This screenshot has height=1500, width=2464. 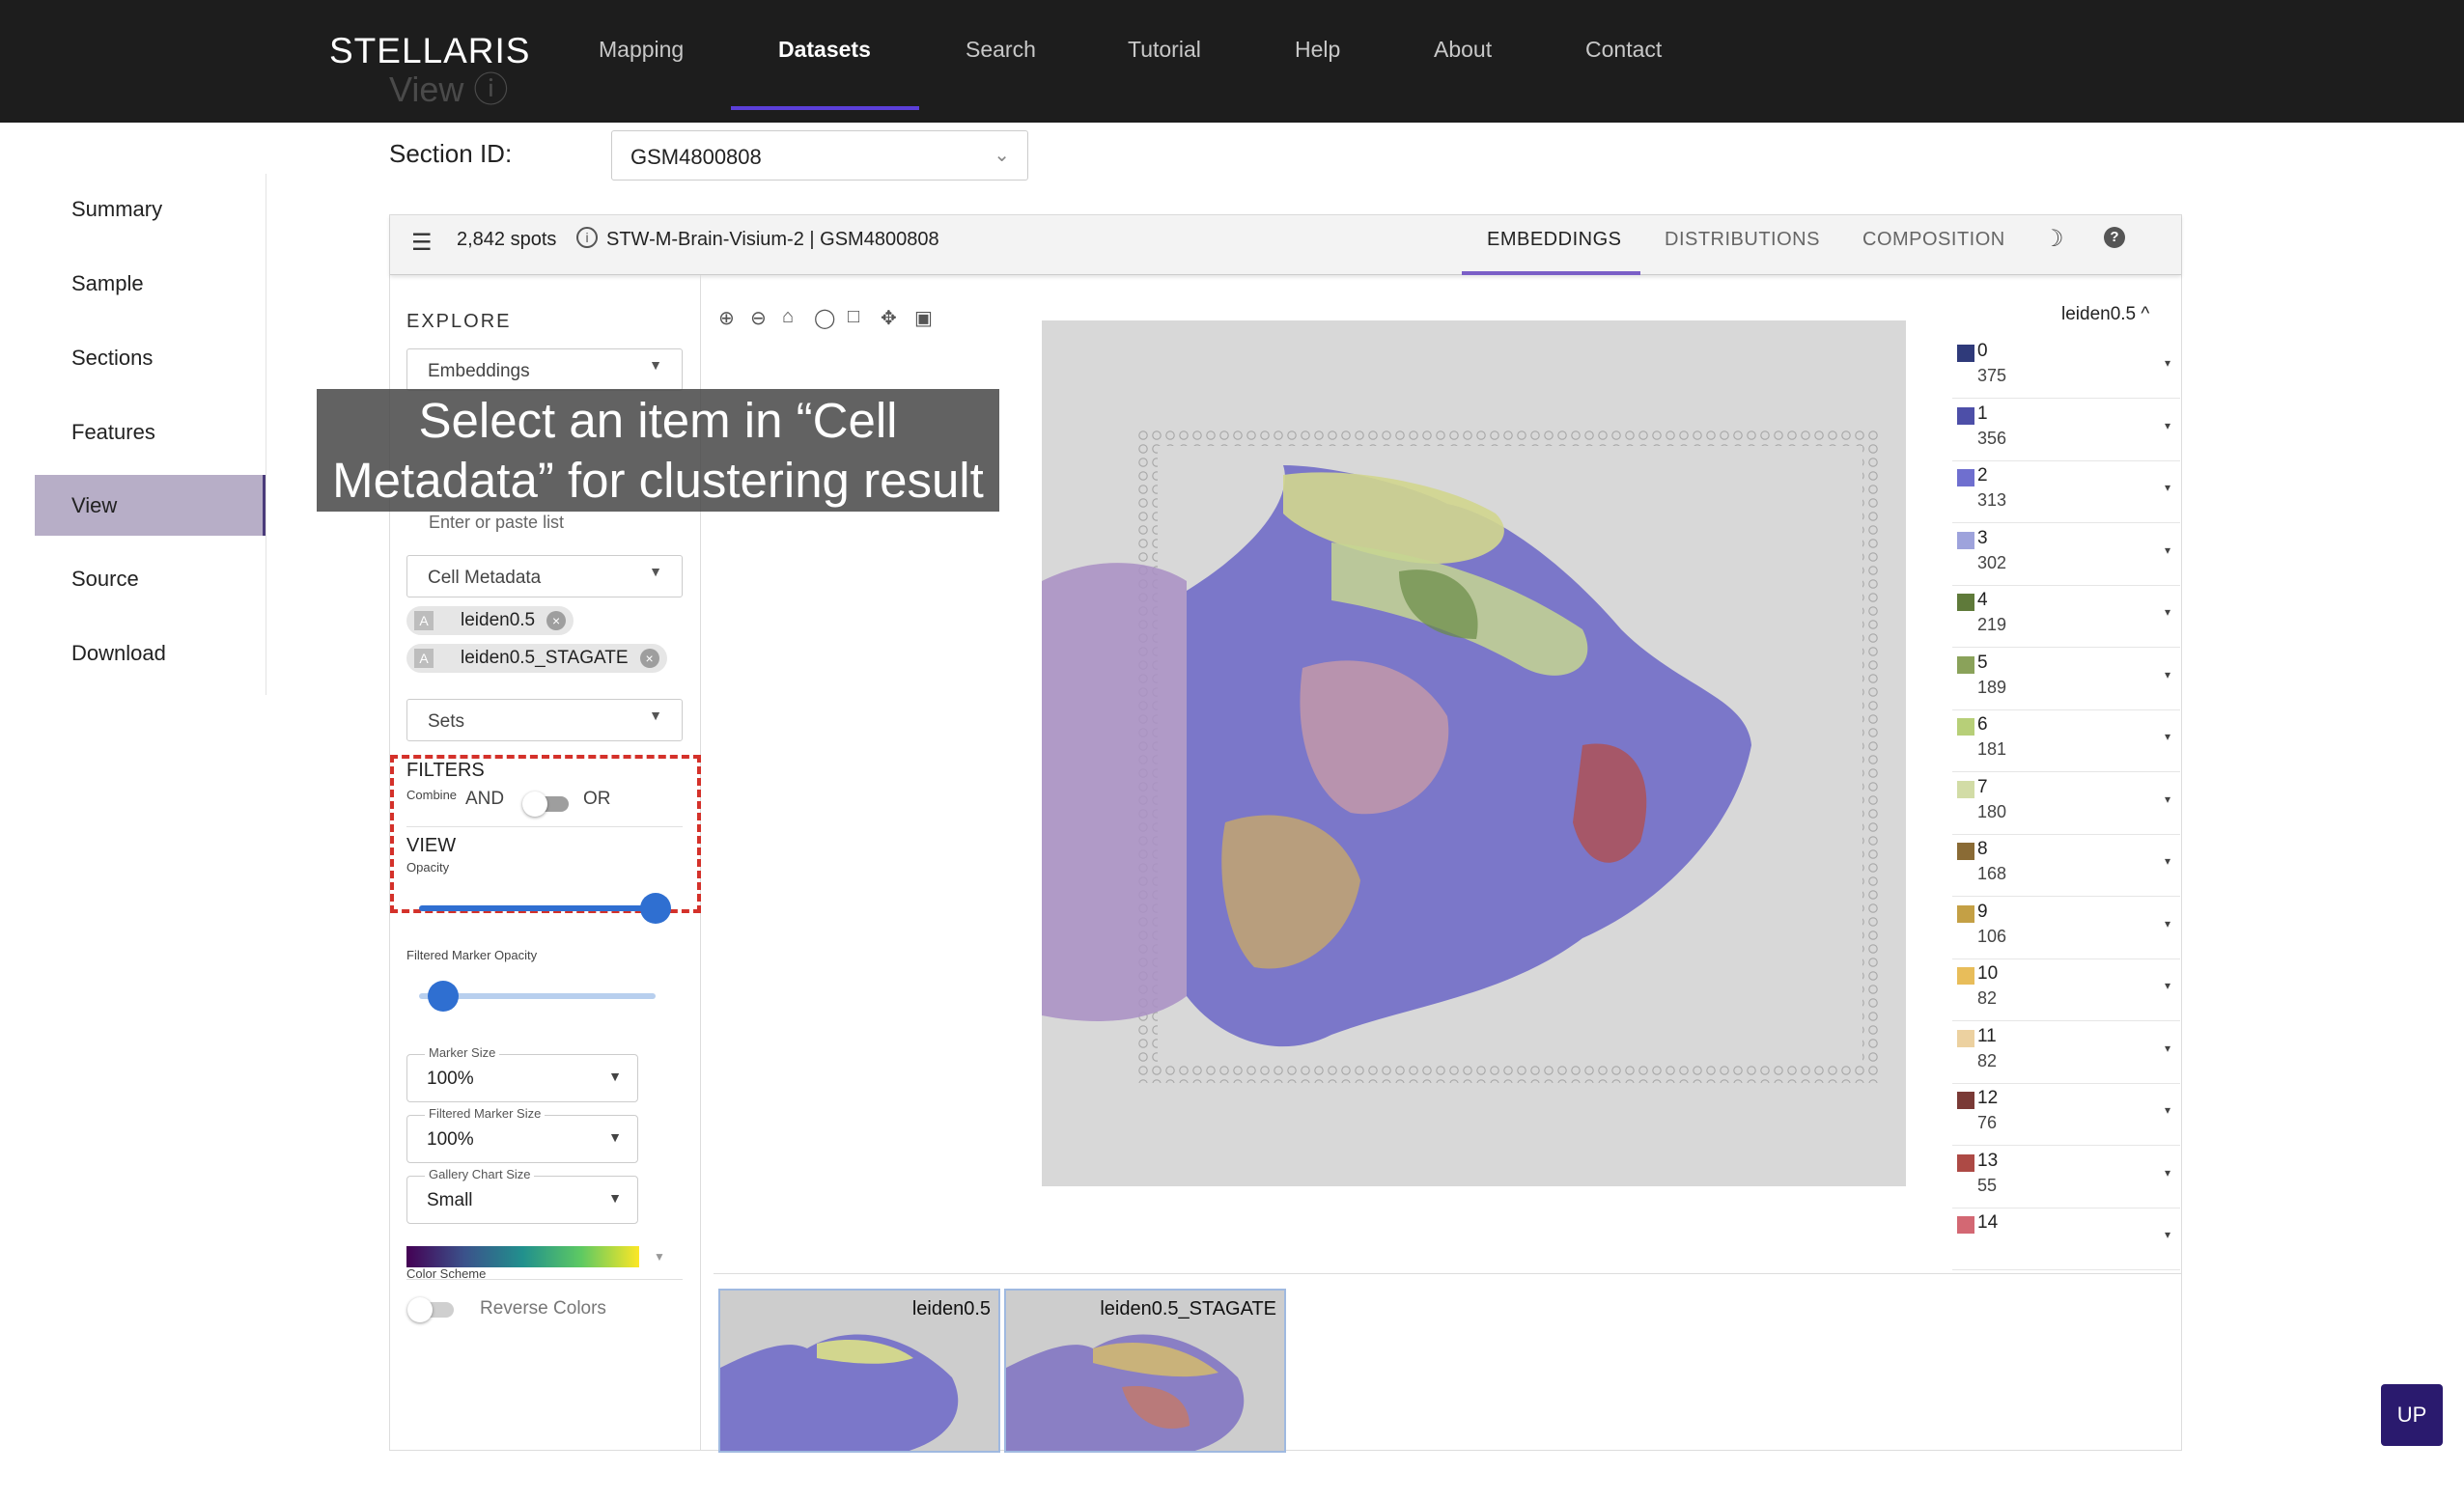 I want to click on moon-icon: ☽, so click(x=2053, y=239).